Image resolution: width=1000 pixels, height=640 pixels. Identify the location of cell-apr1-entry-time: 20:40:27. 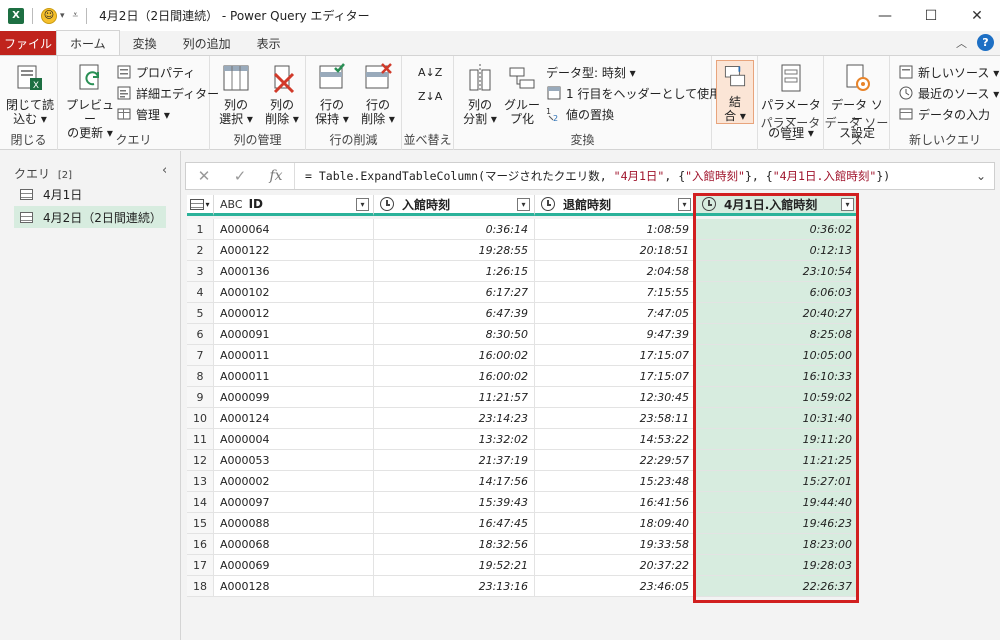
(777, 313).